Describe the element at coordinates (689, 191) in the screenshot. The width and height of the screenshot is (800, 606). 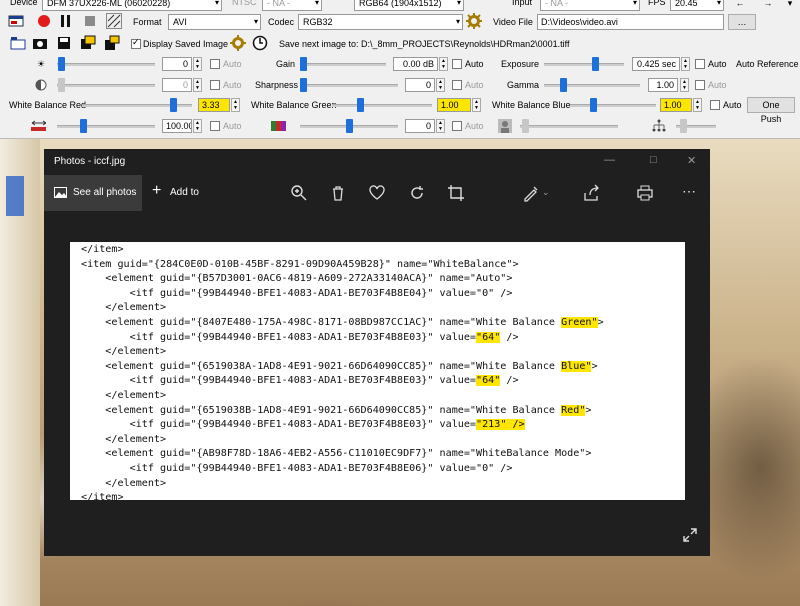
I see `more-options-icon: ⋯` at that location.